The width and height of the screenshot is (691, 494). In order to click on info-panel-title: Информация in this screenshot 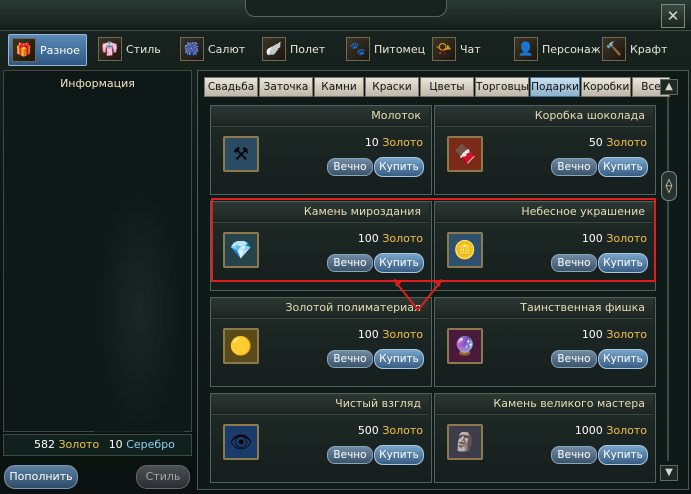, I will do `click(97, 83)`.